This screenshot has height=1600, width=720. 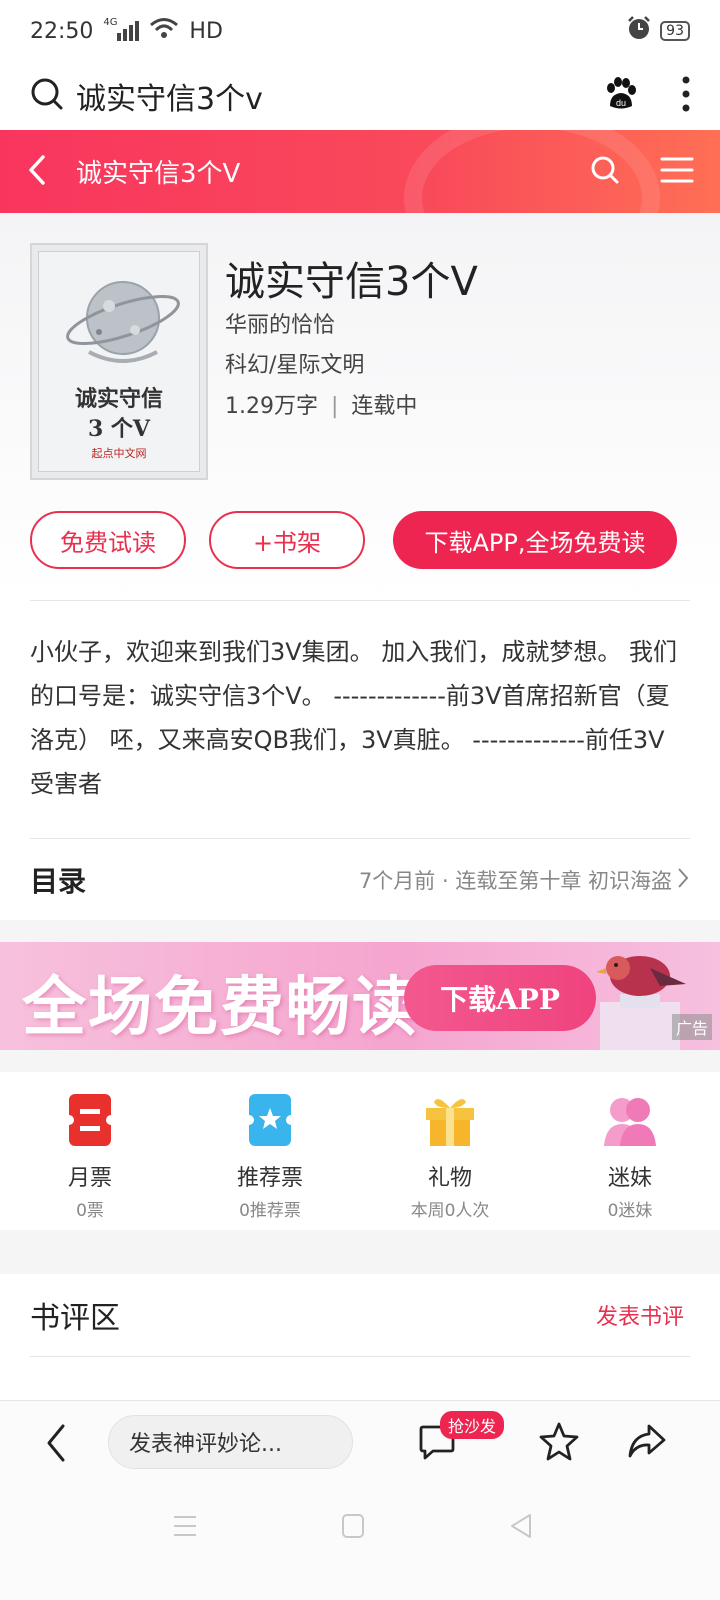 I want to click on recommend-ticket-icon, so click(x=270, y=1122).